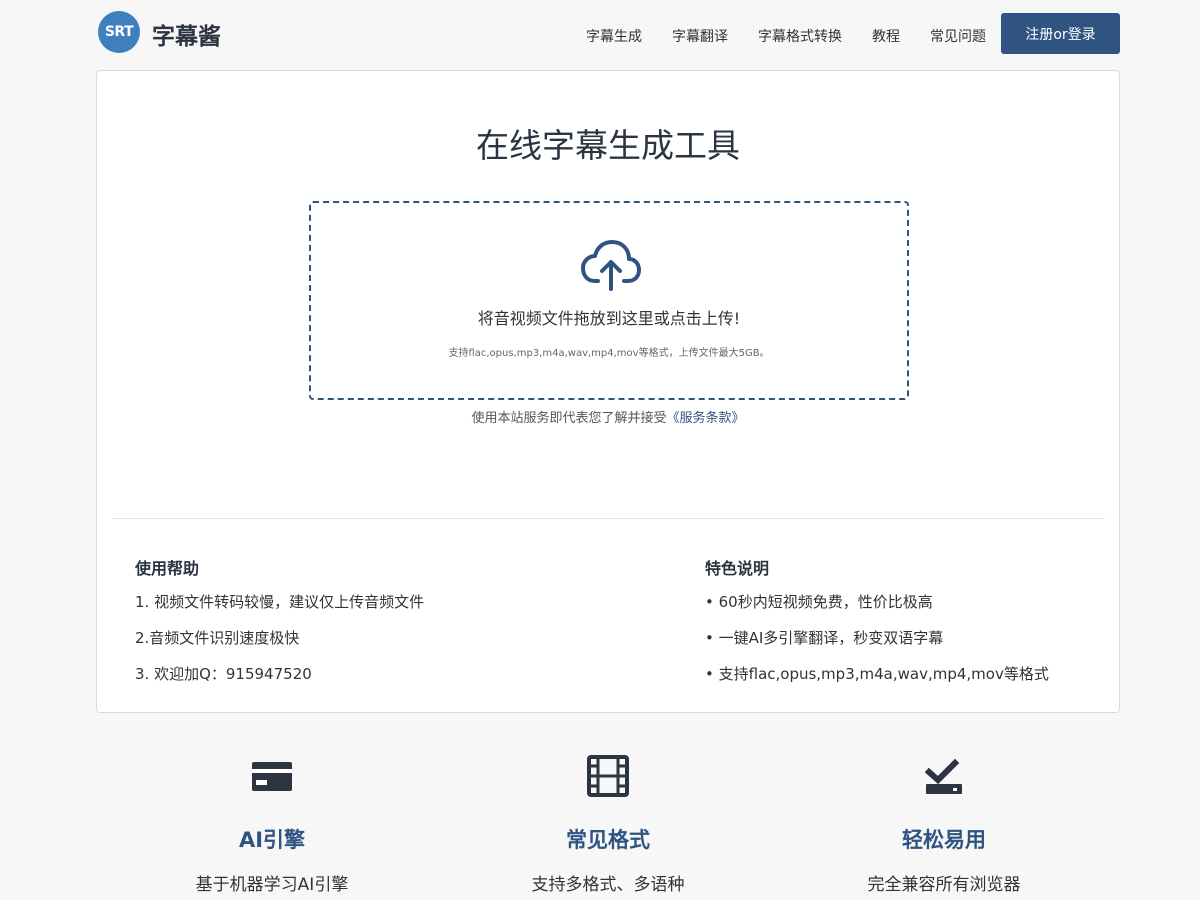  What do you see at coordinates (186, 34) in the screenshot?
I see `brand-name: 字幕酱` at bounding box center [186, 34].